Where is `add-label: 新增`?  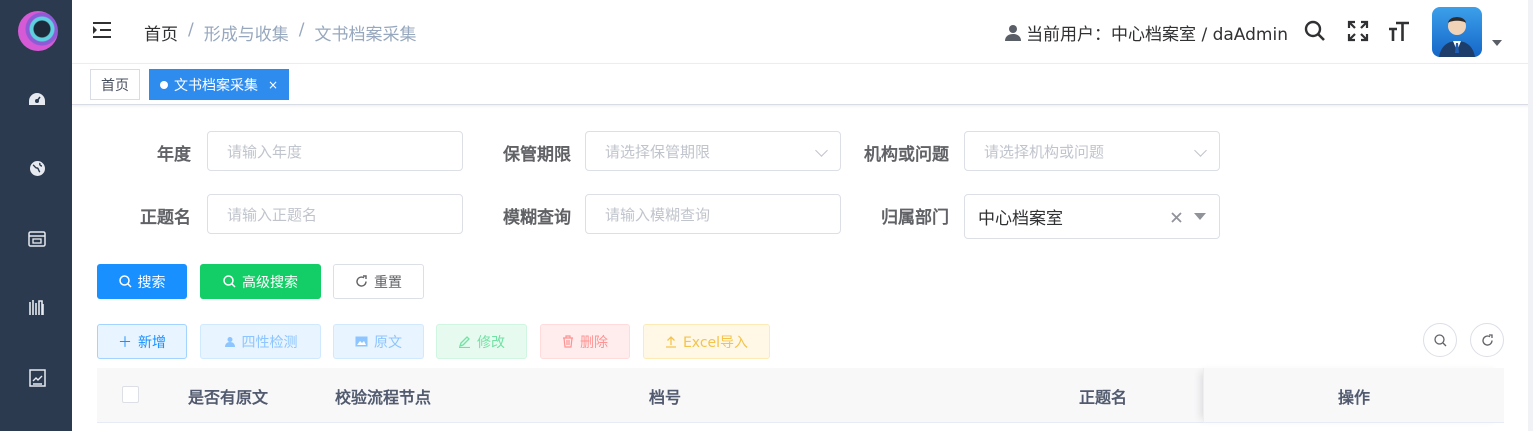 add-label: 新增 is located at coordinates (152, 342).